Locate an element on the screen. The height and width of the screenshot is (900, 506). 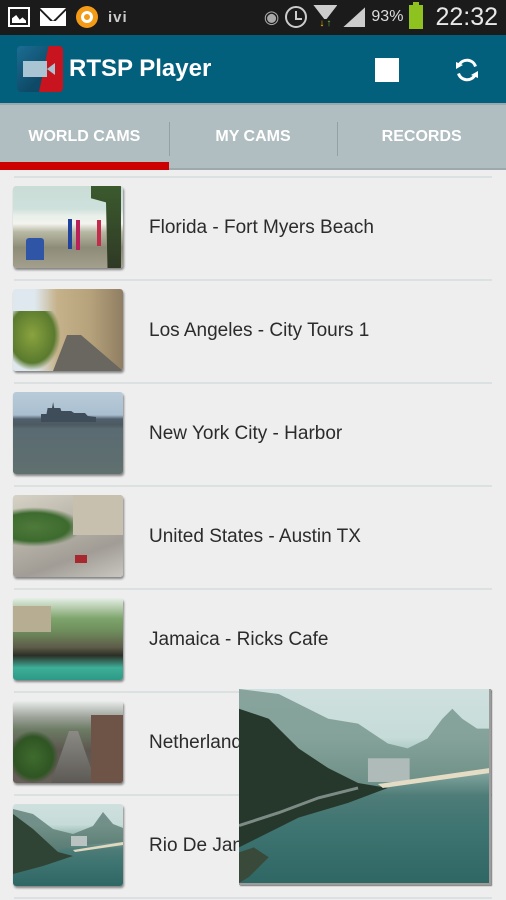
battery-icon is located at coordinates (416, 15).